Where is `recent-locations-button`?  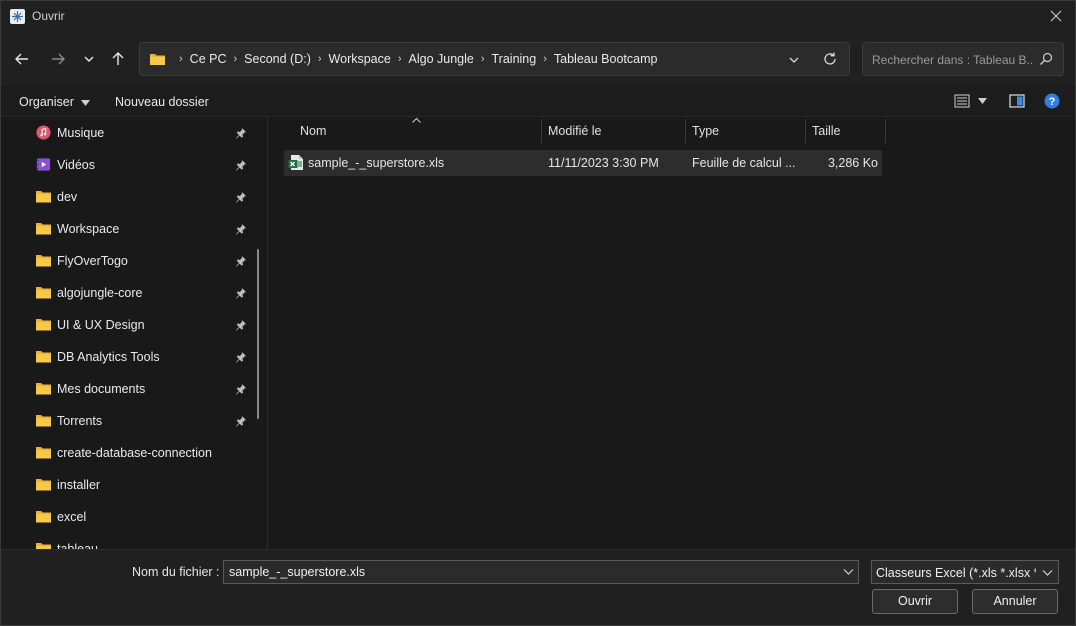 recent-locations-button is located at coordinates (89, 59).